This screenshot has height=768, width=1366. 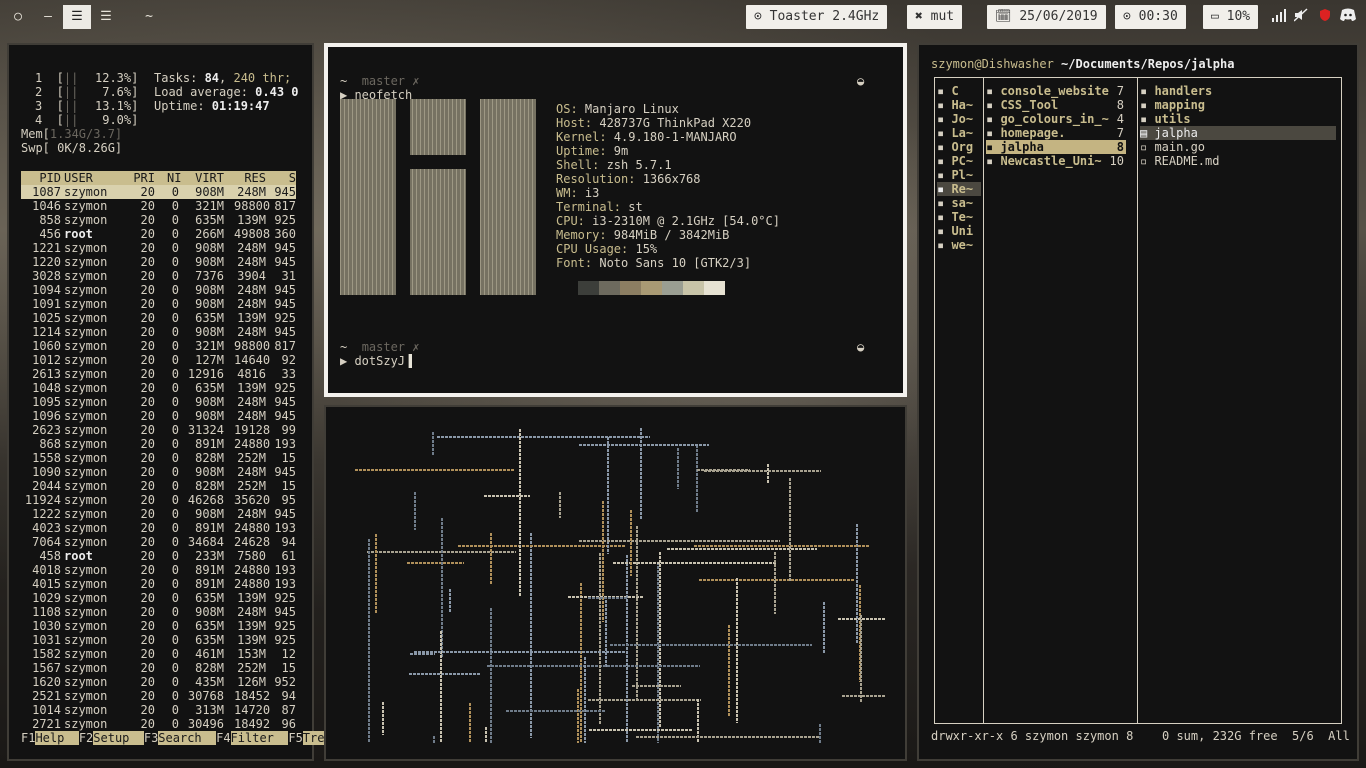 What do you see at coordinates (959, 203) in the screenshot?
I see `parent-entry: ▪ sa~` at bounding box center [959, 203].